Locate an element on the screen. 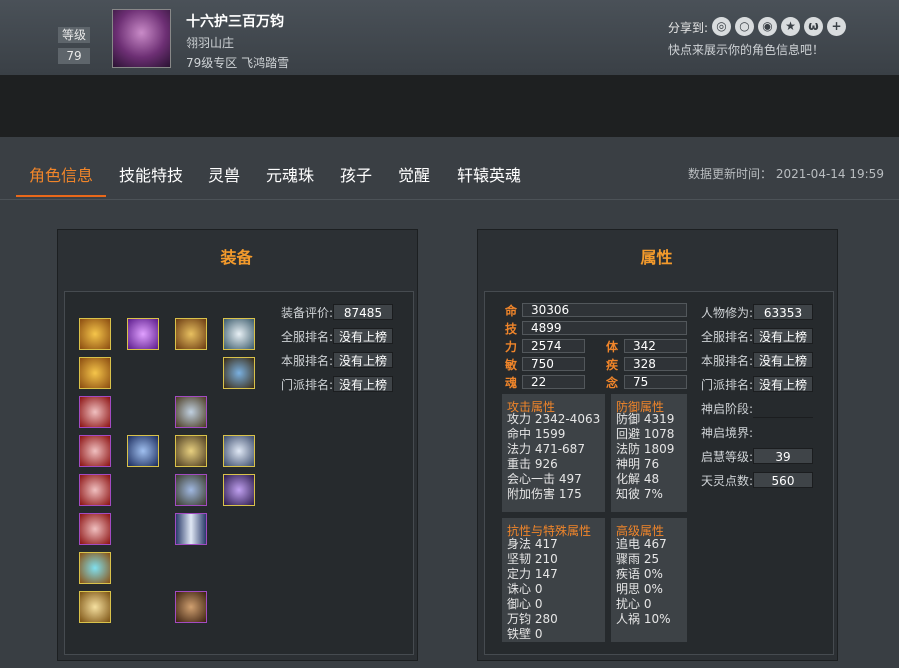 This screenshot has width=899, height=668. attr-rank-server-label: 本服排名: is located at coordinates (727, 361).